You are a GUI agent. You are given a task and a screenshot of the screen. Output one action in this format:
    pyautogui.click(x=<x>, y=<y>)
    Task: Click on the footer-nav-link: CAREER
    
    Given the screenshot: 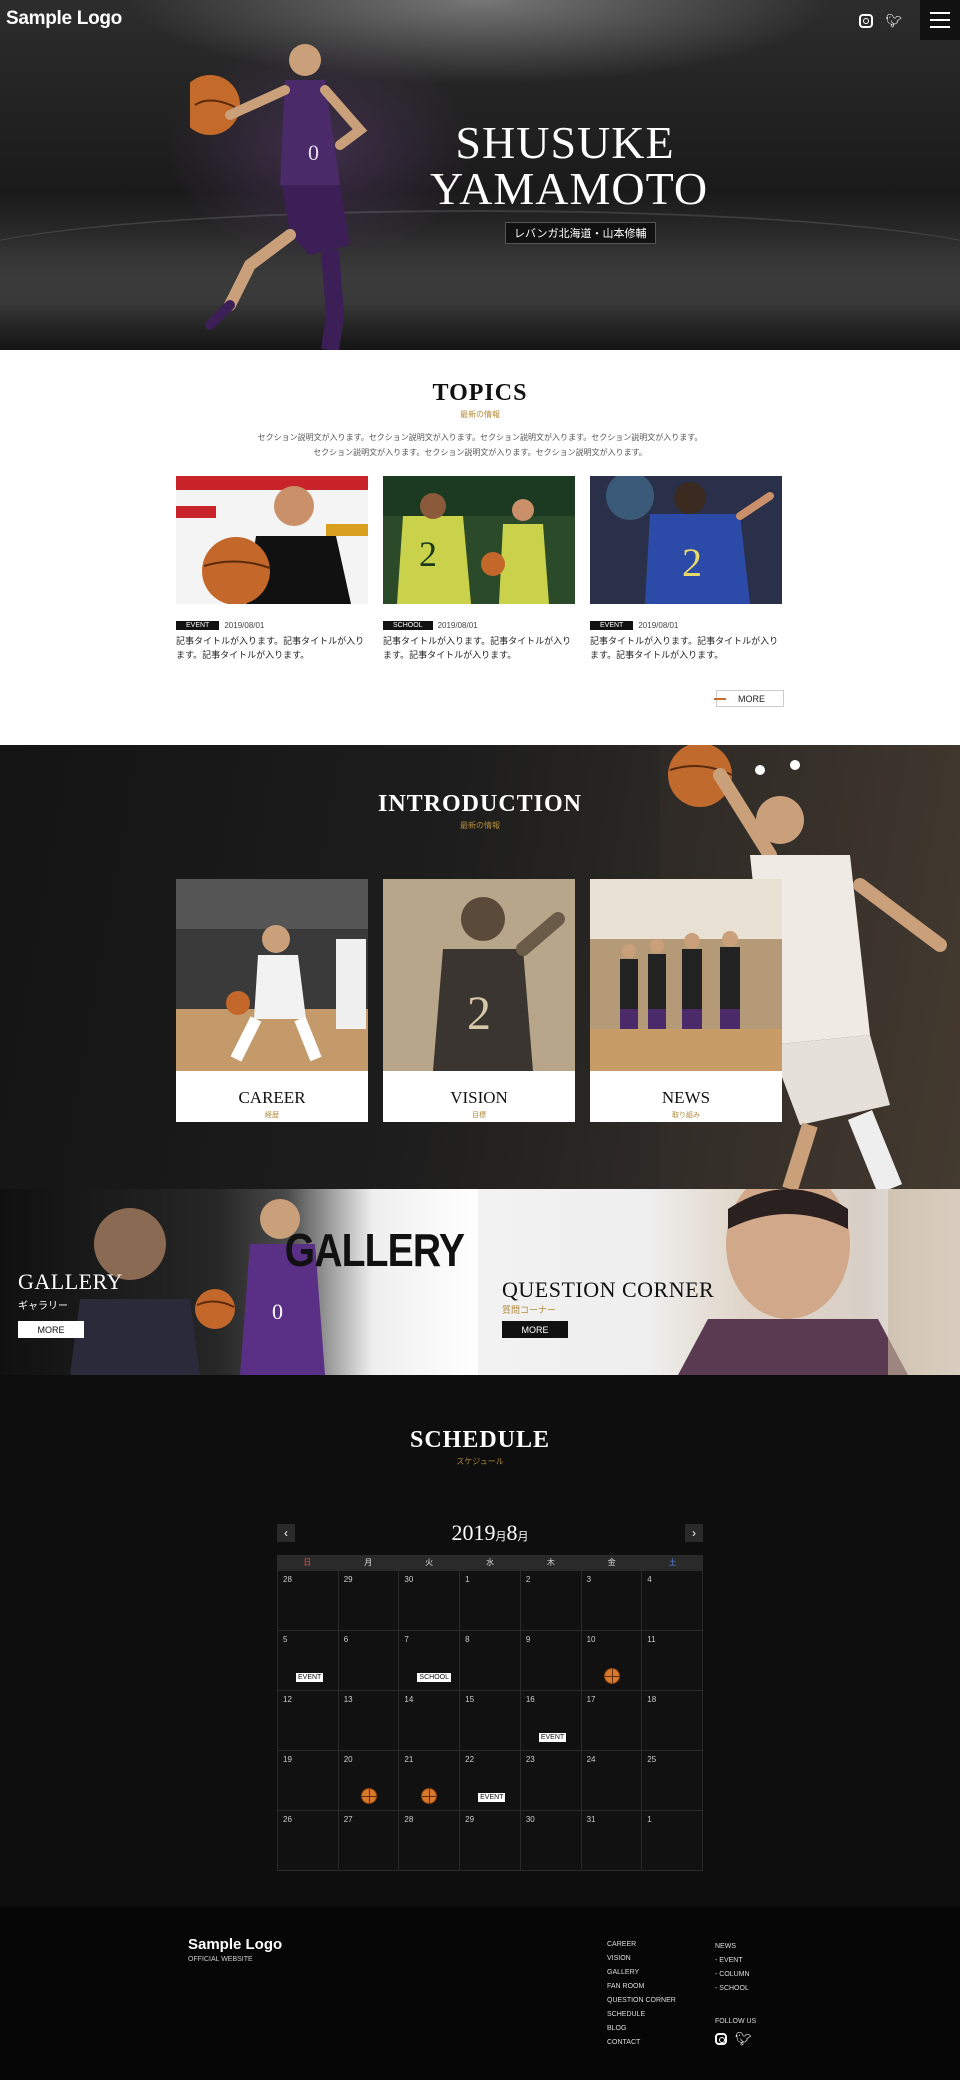 What is the action you would take?
    pyautogui.click(x=641, y=1945)
    